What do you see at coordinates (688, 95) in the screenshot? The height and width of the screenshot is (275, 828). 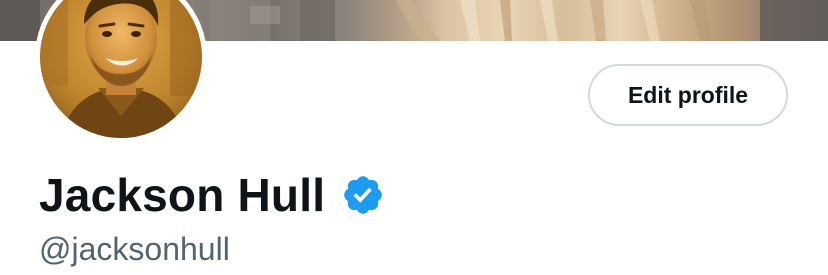 I see `edit-profile-button: Edit profile` at bounding box center [688, 95].